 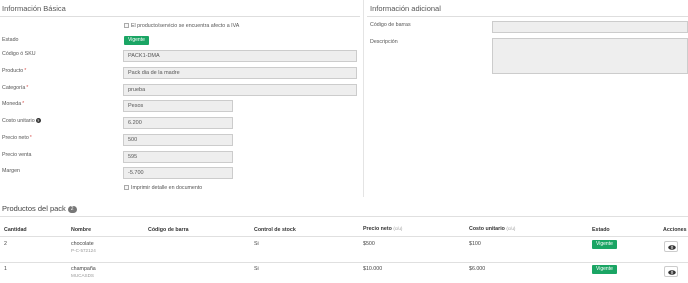 I want to click on row-name: champaña, so click(x=83, y=269).